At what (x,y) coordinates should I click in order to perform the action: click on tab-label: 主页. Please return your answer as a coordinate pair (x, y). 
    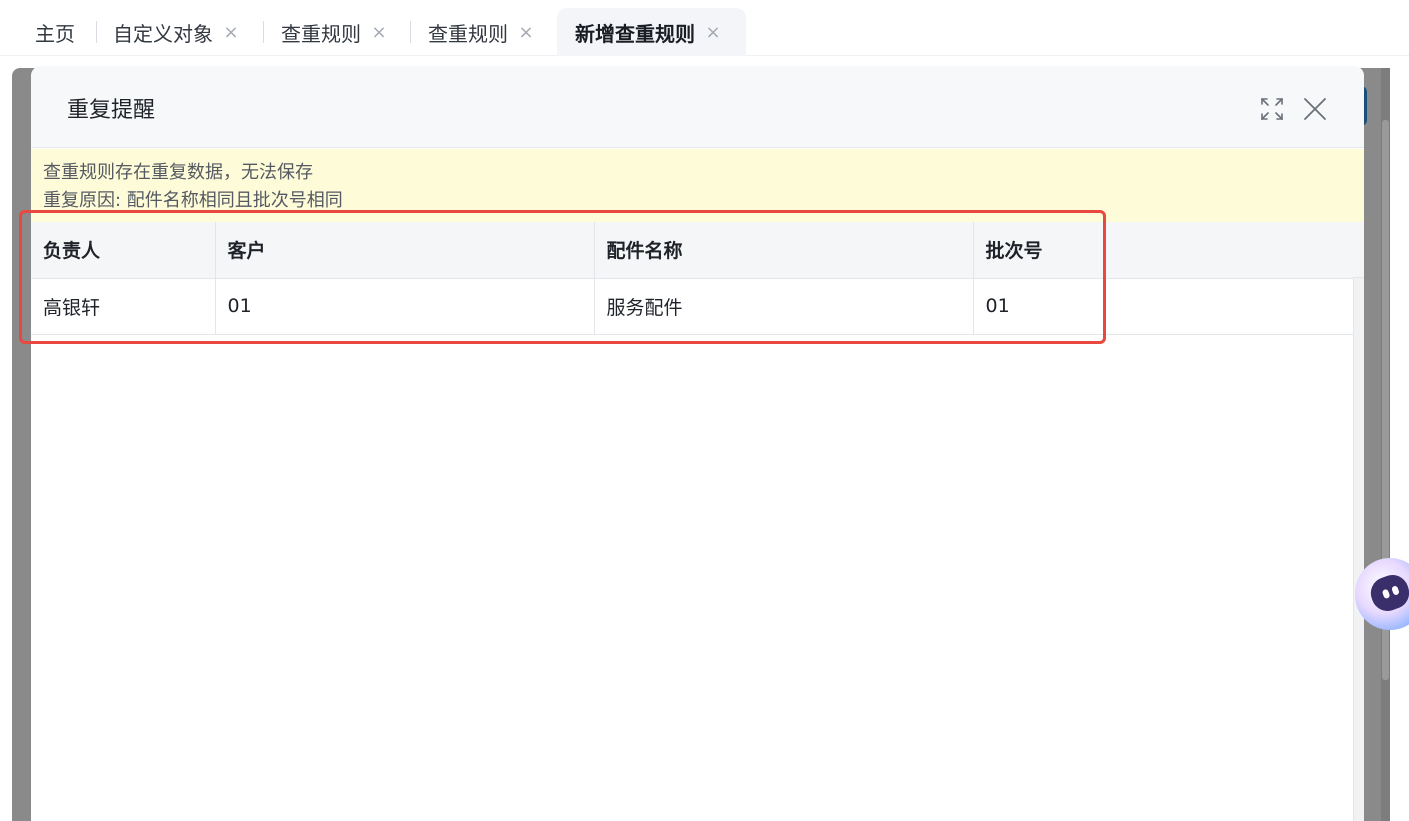
    Looking at the image, I should click on (55, 33).